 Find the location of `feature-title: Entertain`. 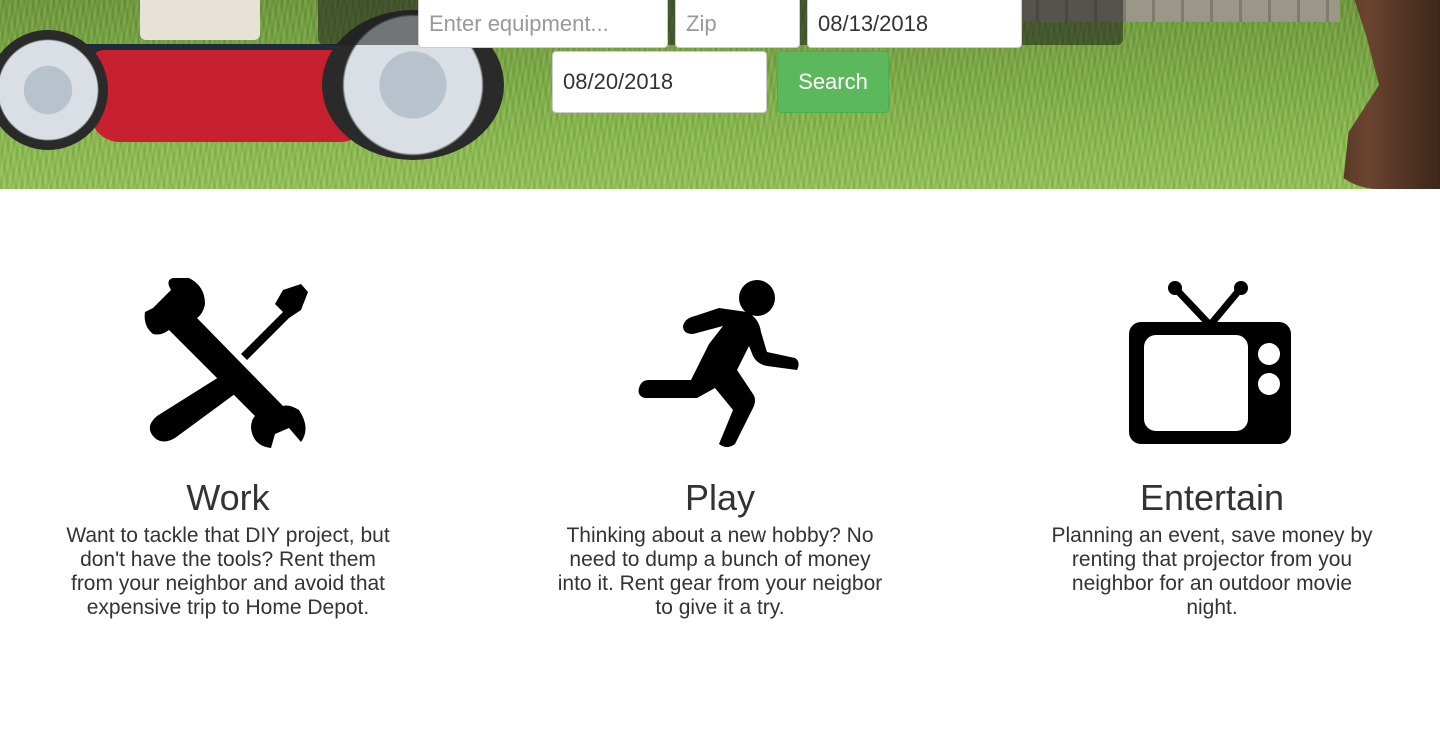

feature-title: Entertain is located at coordinates (1212, 497).